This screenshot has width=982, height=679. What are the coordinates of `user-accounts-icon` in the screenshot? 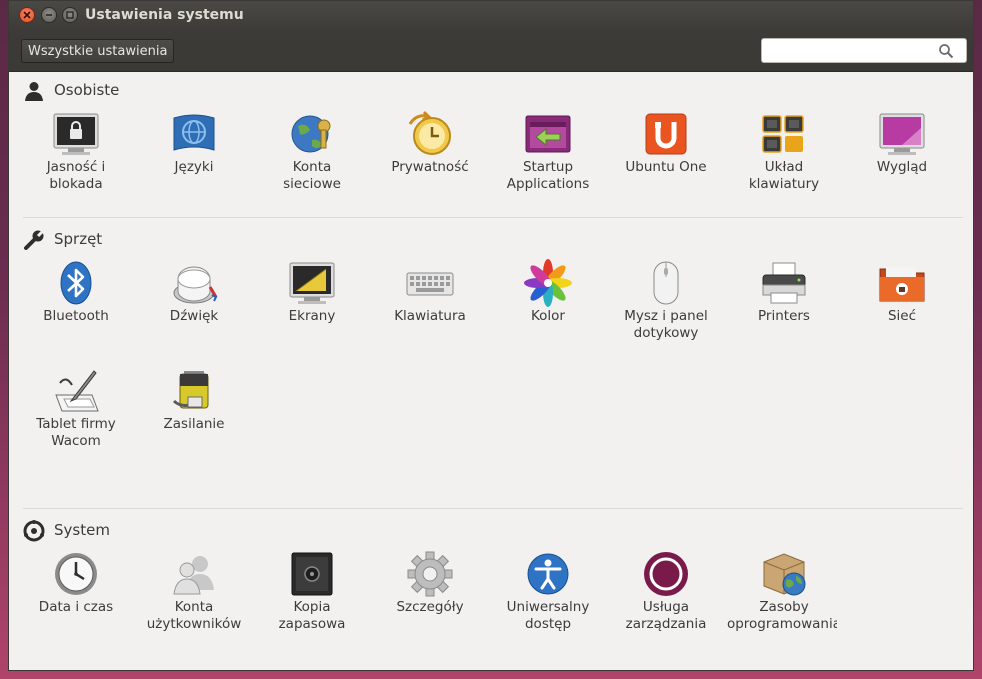 It's located at (193, 575).